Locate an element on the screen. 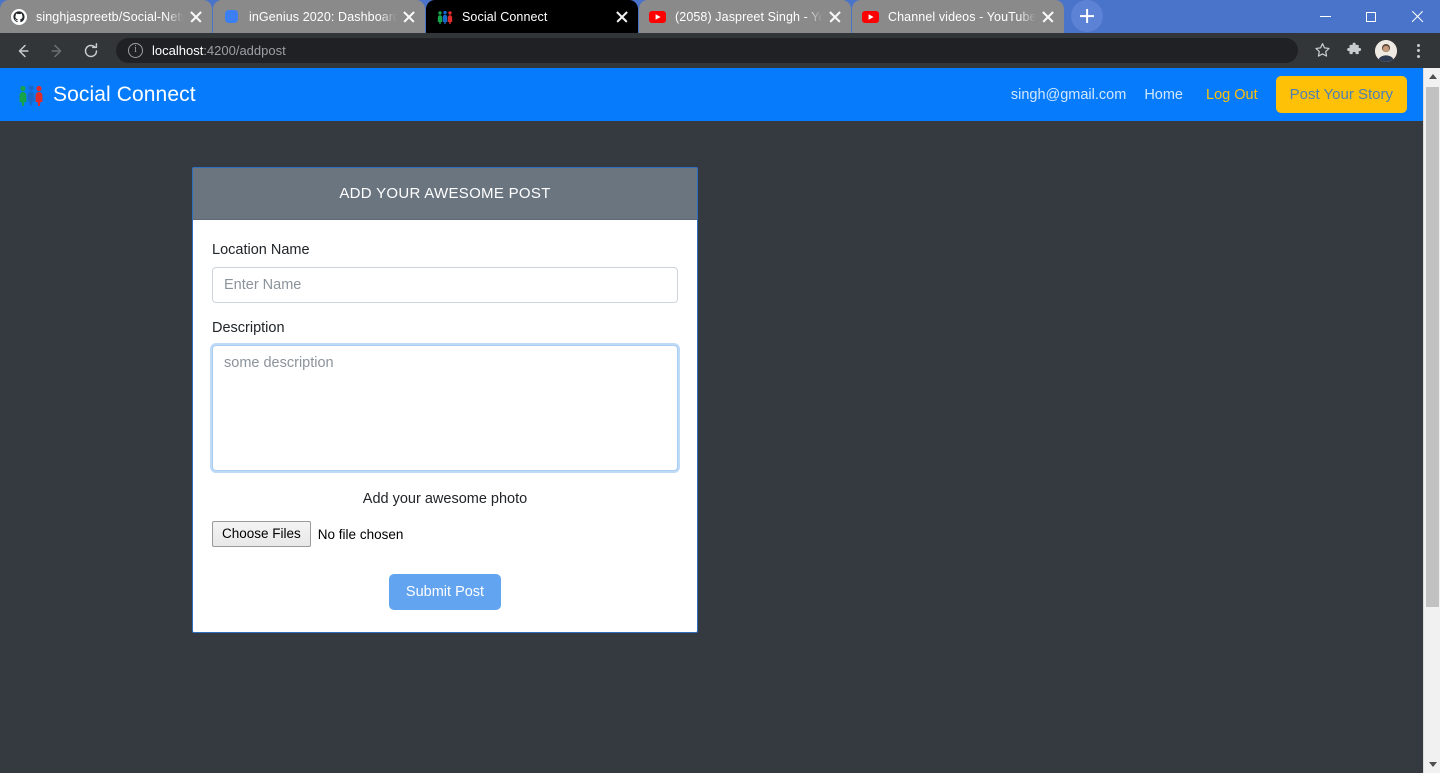 The width and height of the screenshot is (1440, 773). profile-button is located at coordinates (1386, 51).